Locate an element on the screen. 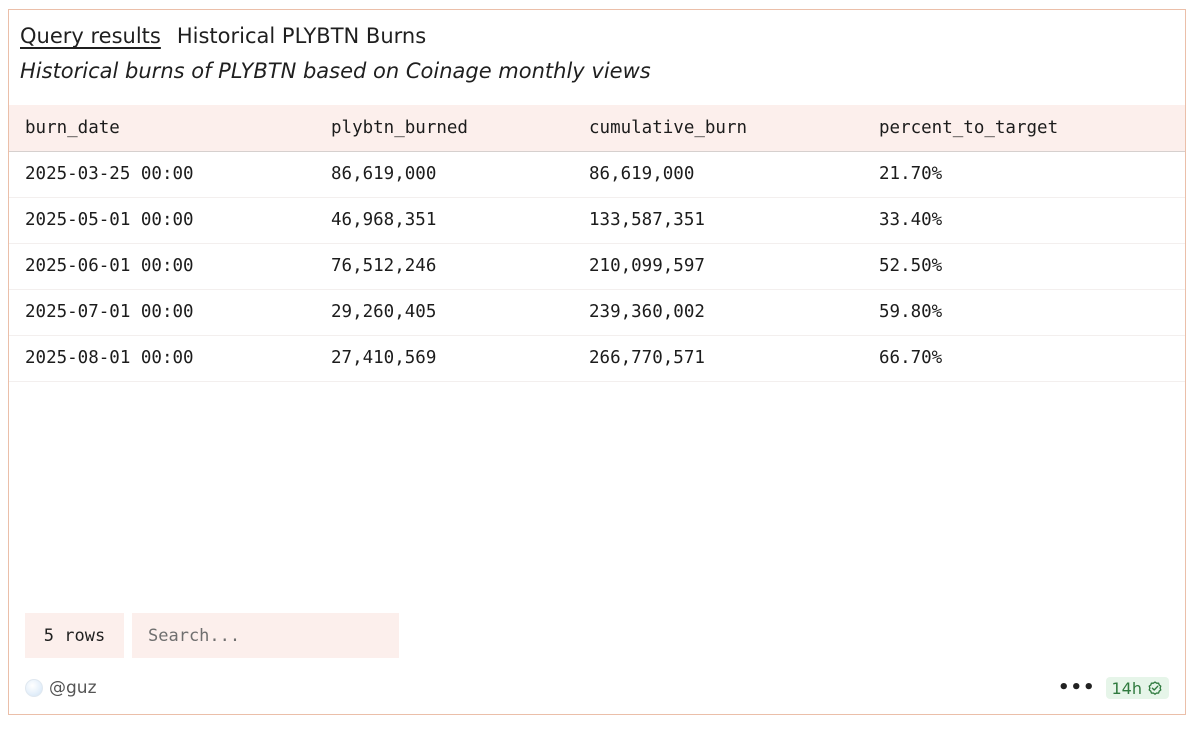  author-handle: @guz is located at coordinates (73, 688).